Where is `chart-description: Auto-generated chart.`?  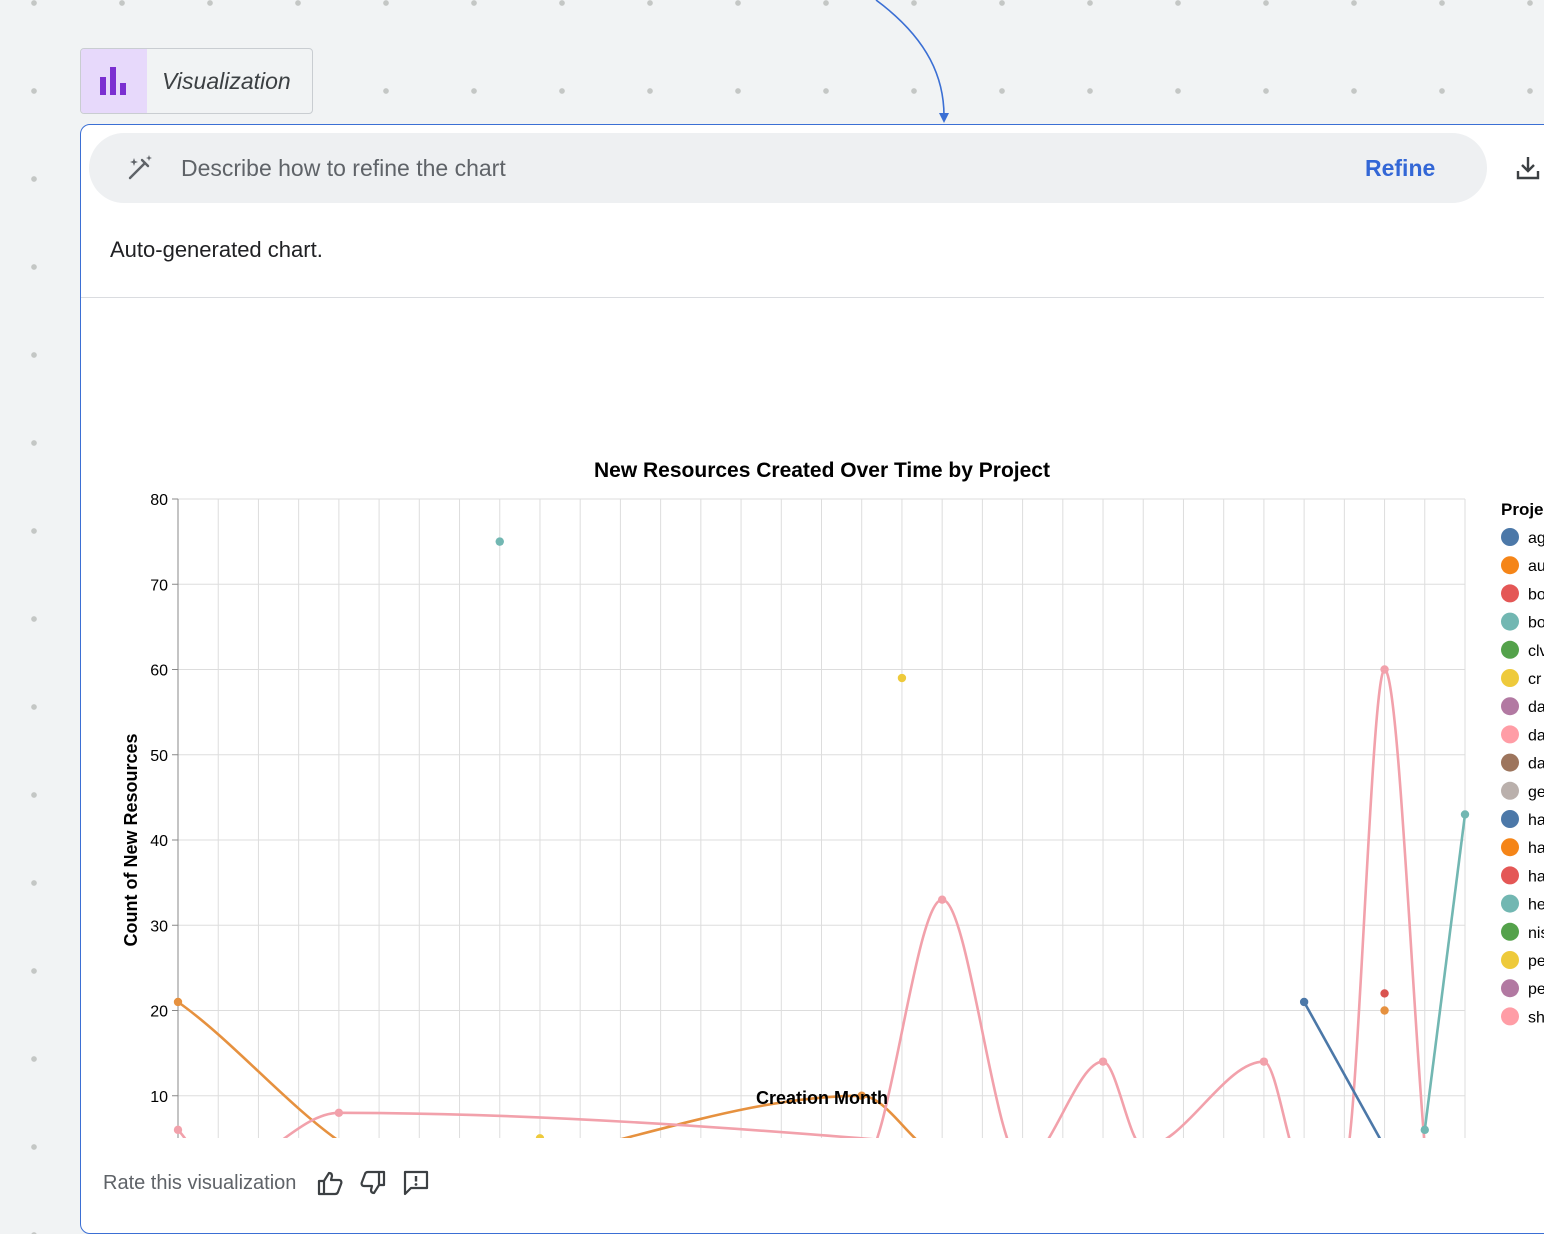 chart-description: Auto-generated chart. is located at coordinates (216, 249).